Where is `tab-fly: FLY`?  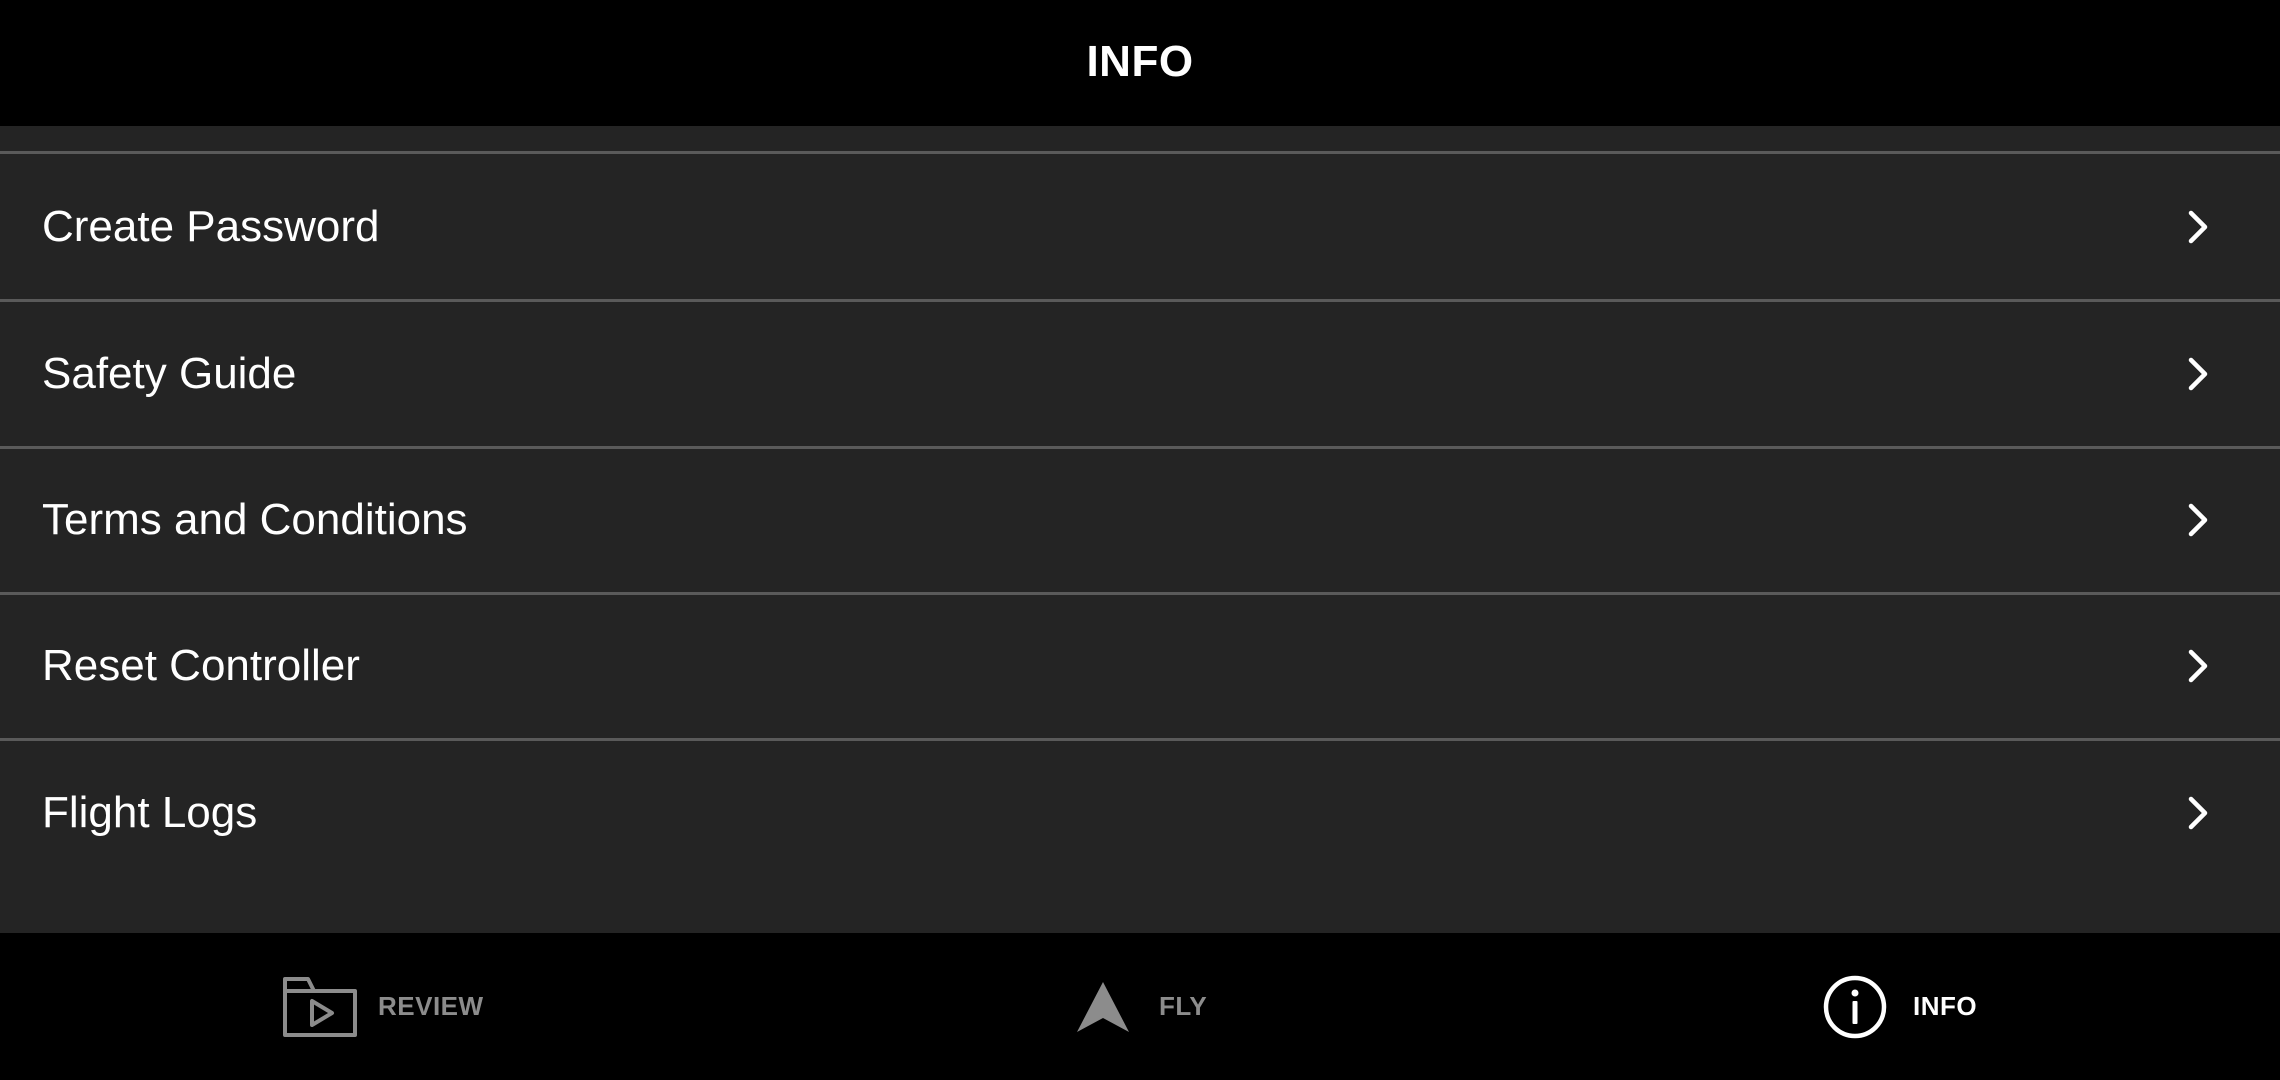
tab-fly: FLY is located at coordinates (1141, 1006).